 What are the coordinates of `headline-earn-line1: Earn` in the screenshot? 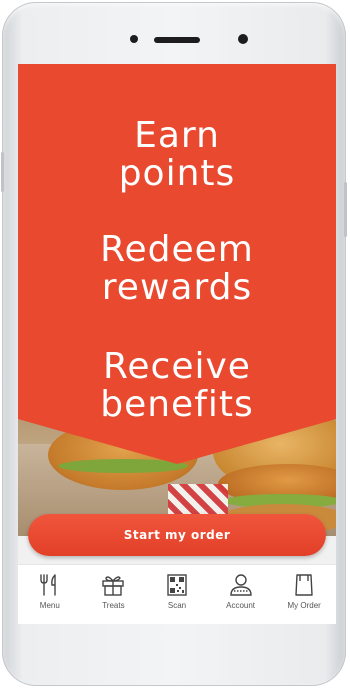 It's located at (177, 135).